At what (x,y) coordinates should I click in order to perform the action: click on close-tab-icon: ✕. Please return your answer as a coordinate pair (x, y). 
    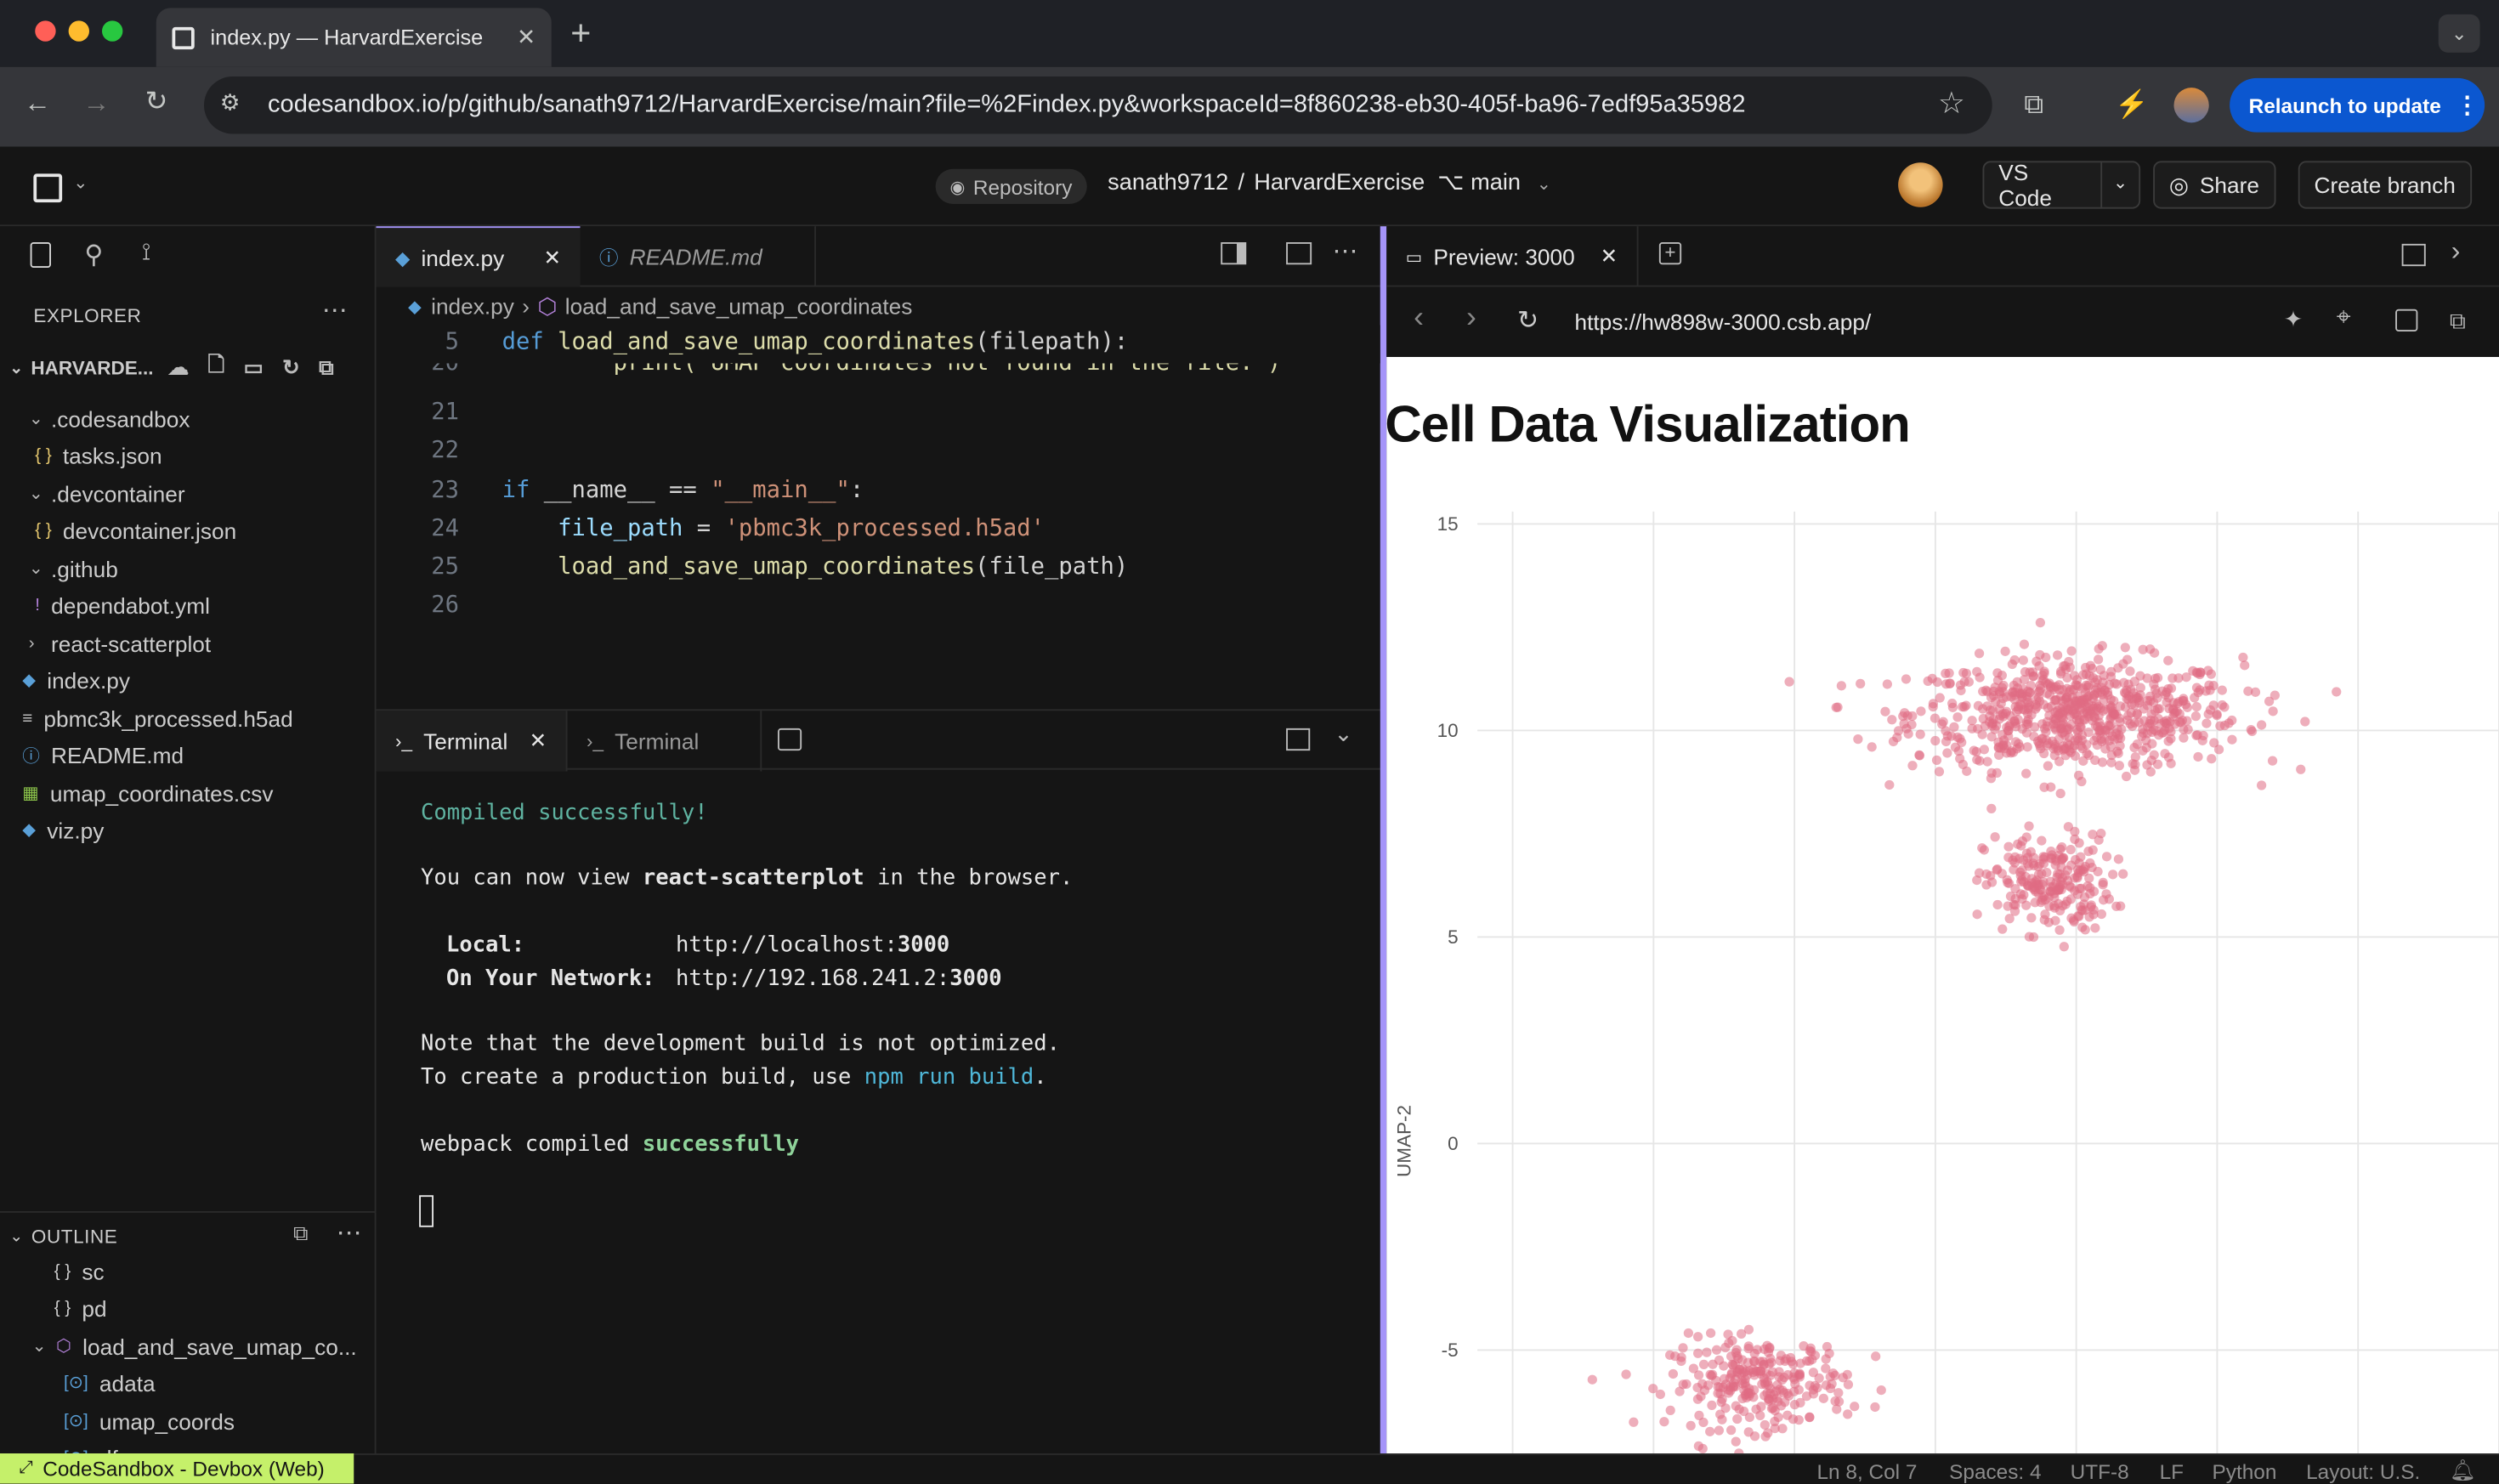
    Looking at the image, I should click on (1609, 256).